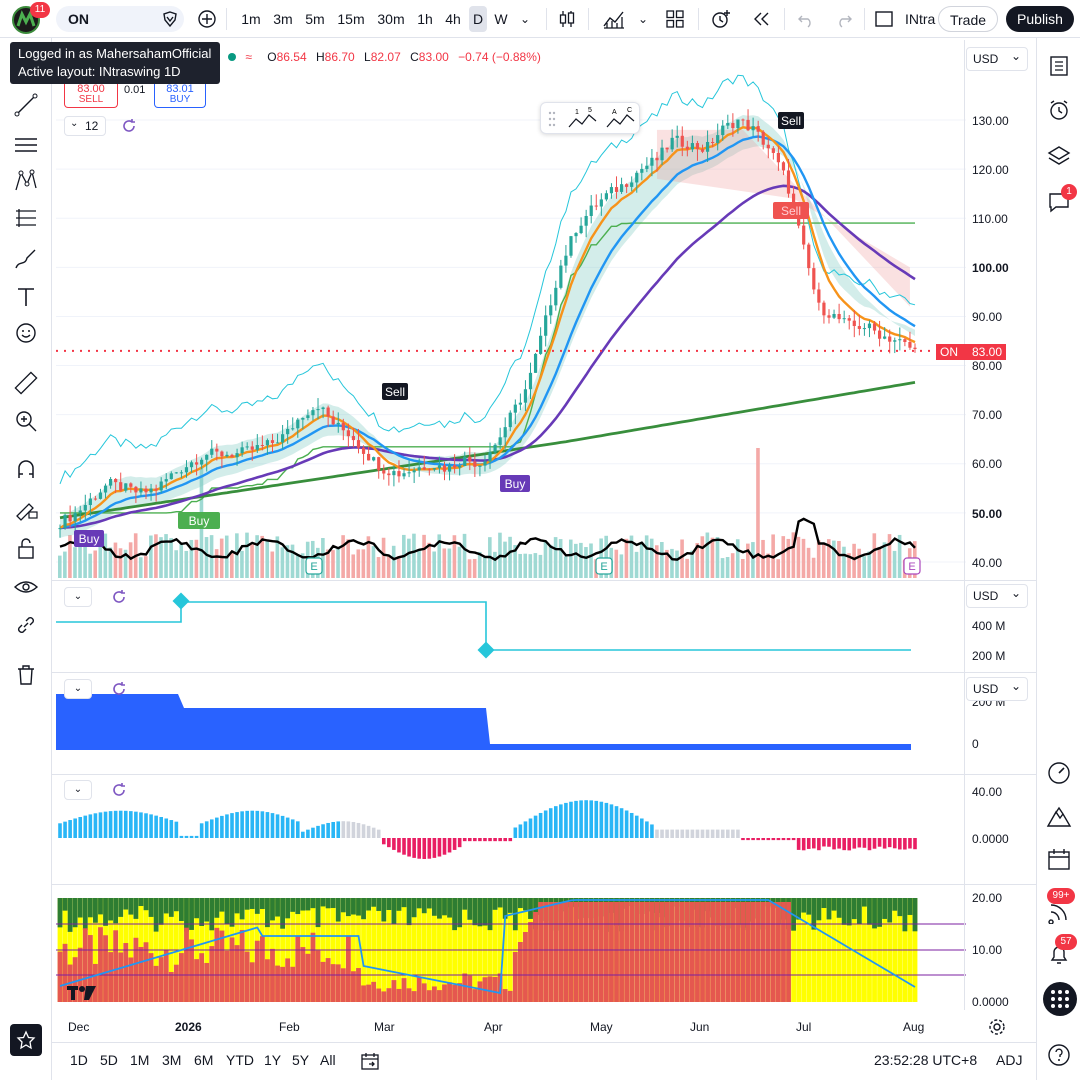 This screenshot has height=1080, width=1080. I want to click on currency-selector: USD, so click(997, 58).